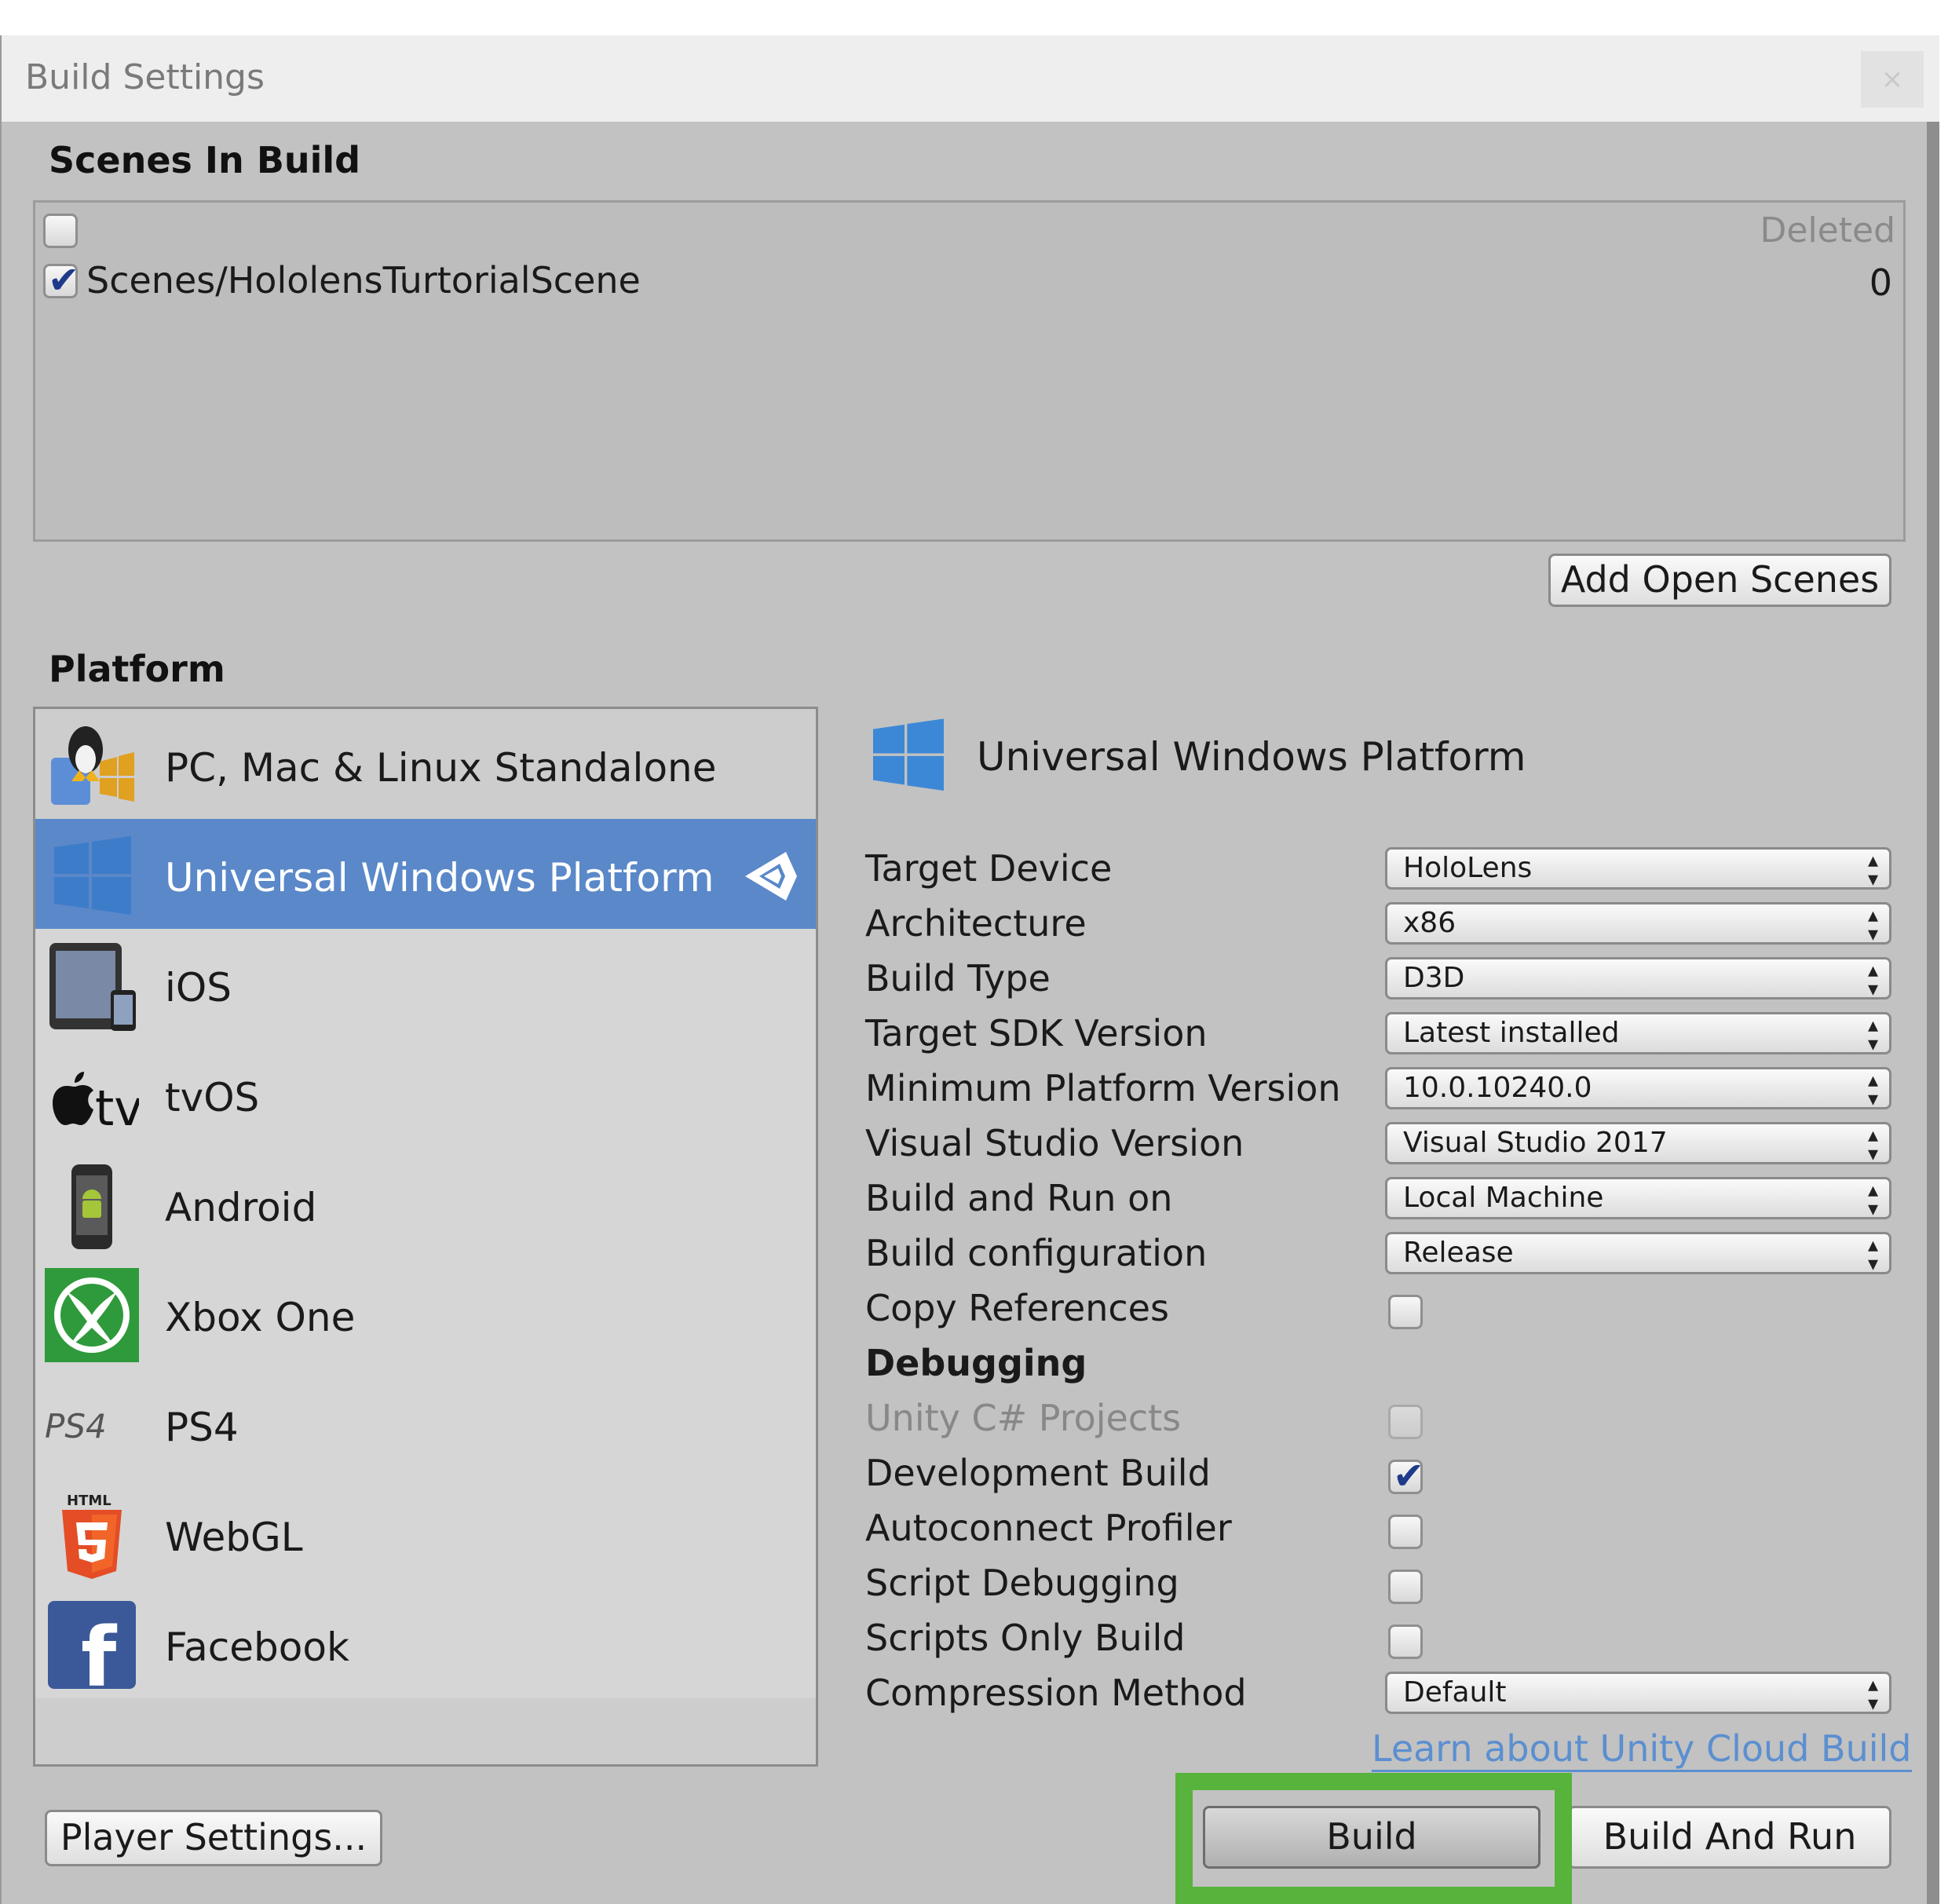  I want to click on unity-active-icon, so click(771, 876).